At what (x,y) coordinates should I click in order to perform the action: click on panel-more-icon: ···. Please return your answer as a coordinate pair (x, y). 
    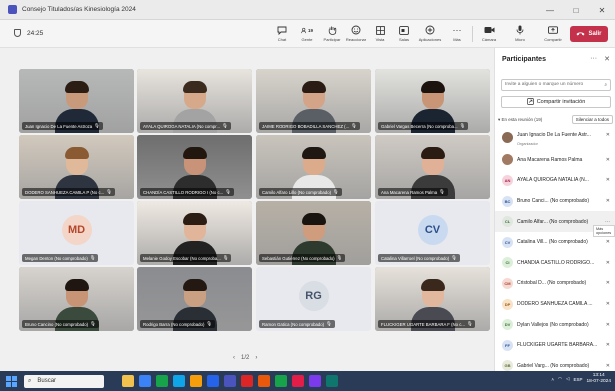
    Looking at the image, I should click on (593, 59).